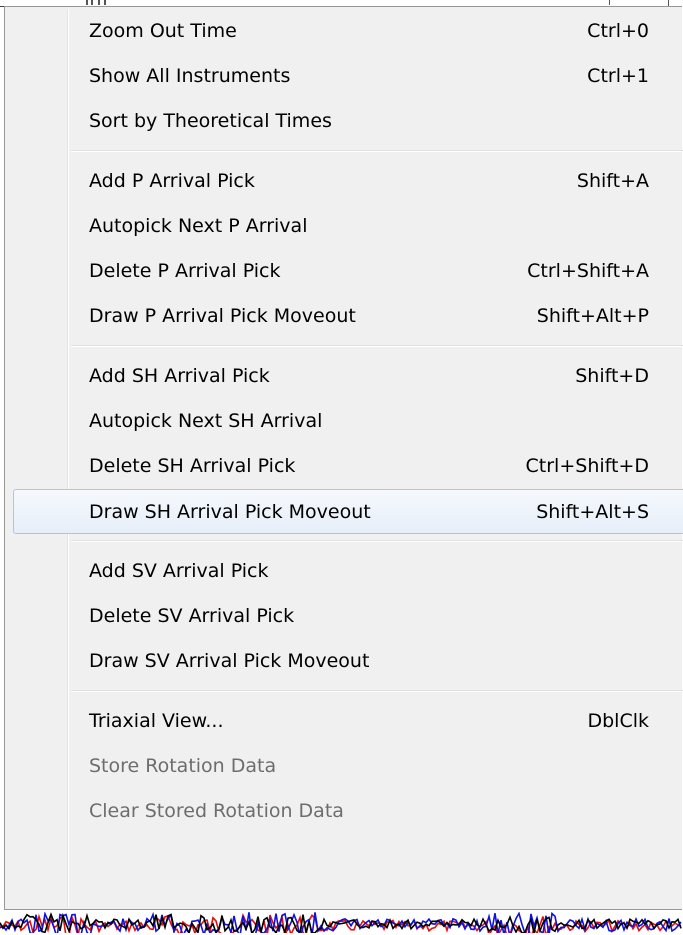  Describe the element at coordinates (346, 571) in the screenshot. I see `menu-item-add-sv-arrival-pick: Add SV Arrival Pick` at that location.